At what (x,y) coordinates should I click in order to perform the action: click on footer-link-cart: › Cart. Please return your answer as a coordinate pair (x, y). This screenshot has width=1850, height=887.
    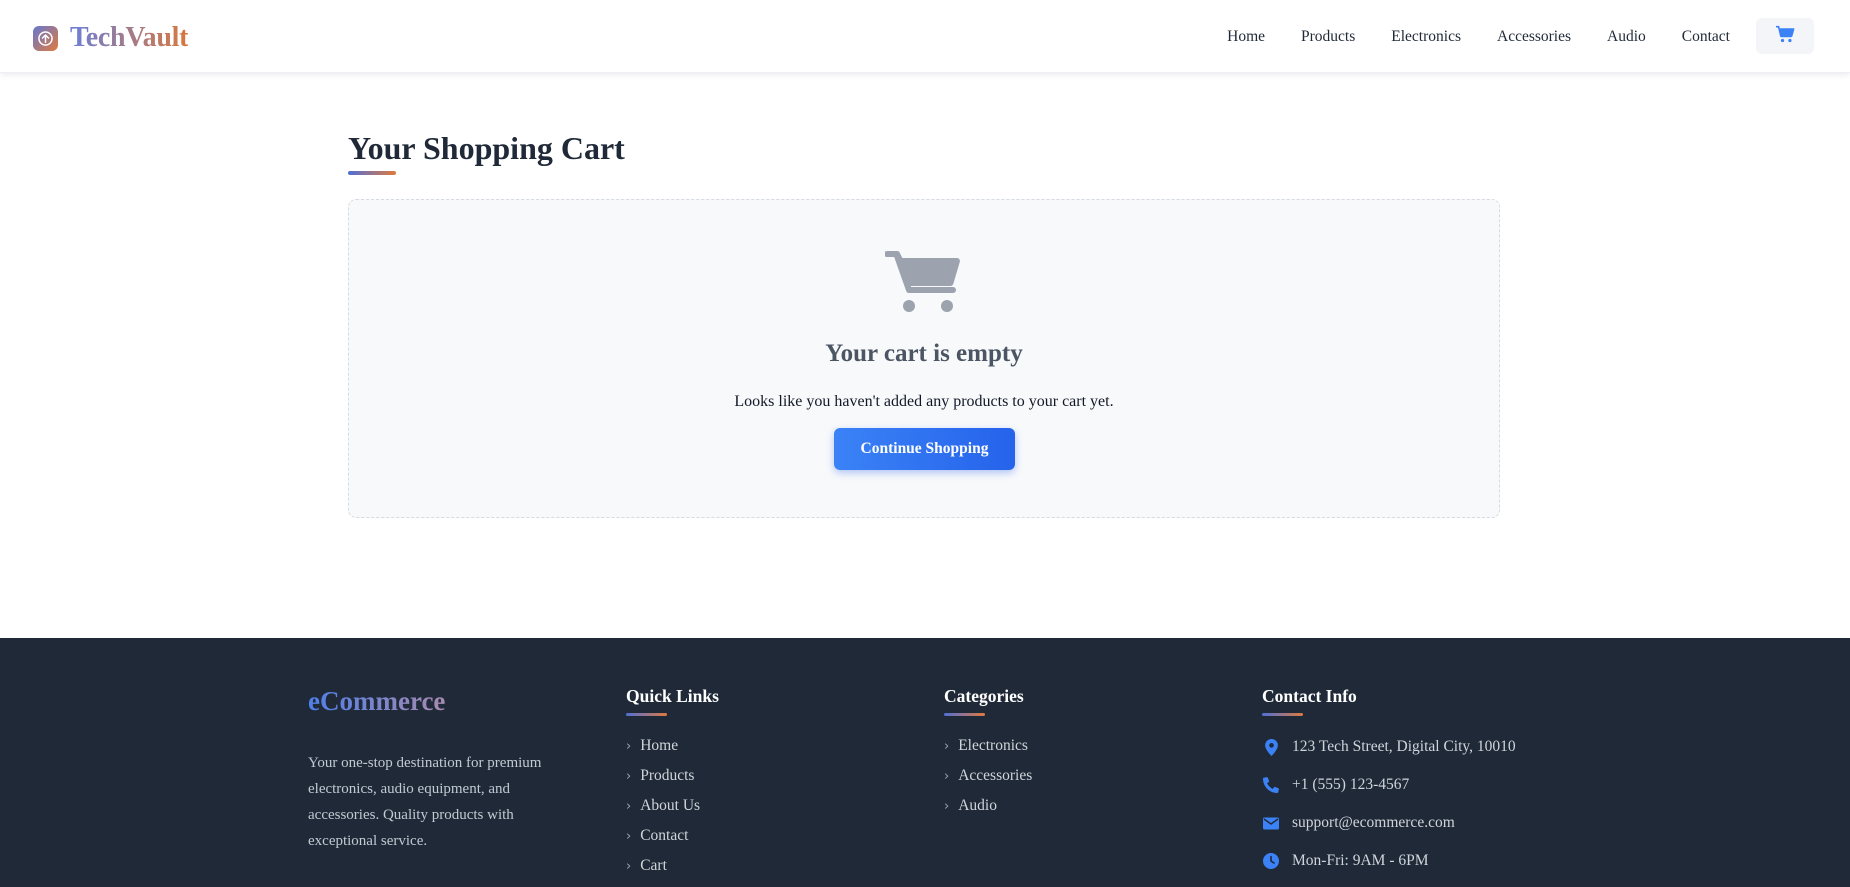
    Looking at the image, I should click on (672, 866).